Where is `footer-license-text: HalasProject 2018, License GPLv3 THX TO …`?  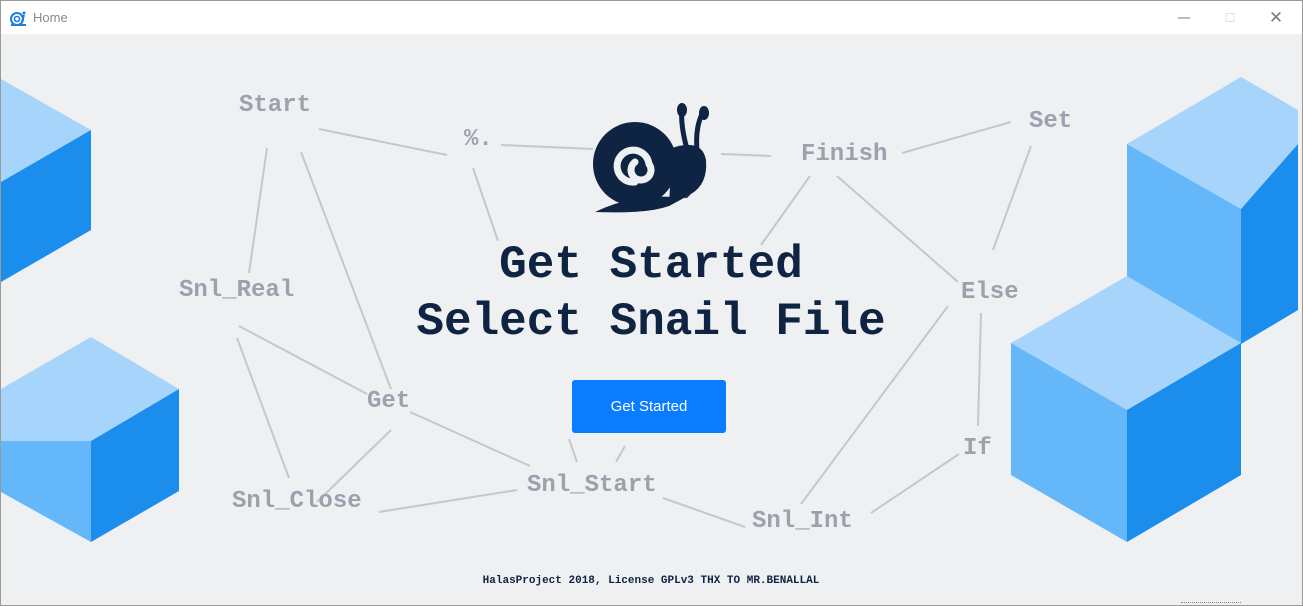
footer-license-text: HalasProject 2018, License GPLv3 THX TO … is located at coordinates (651, 581).